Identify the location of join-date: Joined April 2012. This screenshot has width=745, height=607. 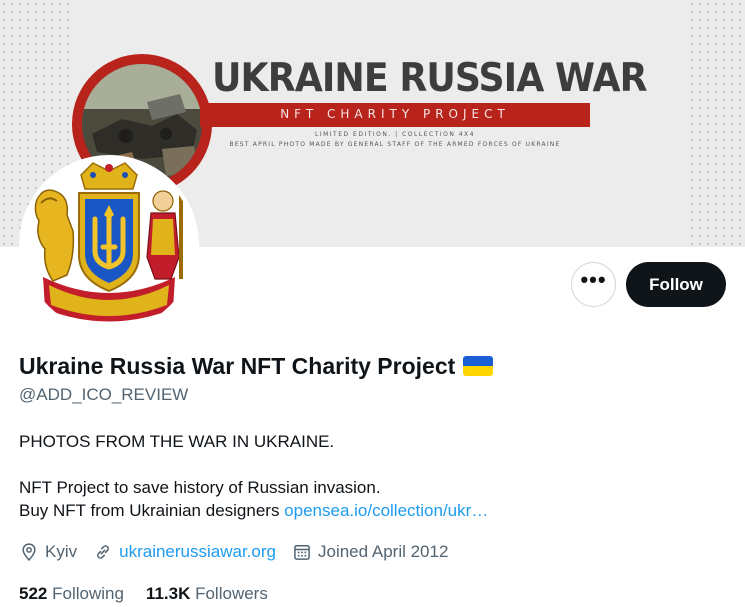
(370, 552).